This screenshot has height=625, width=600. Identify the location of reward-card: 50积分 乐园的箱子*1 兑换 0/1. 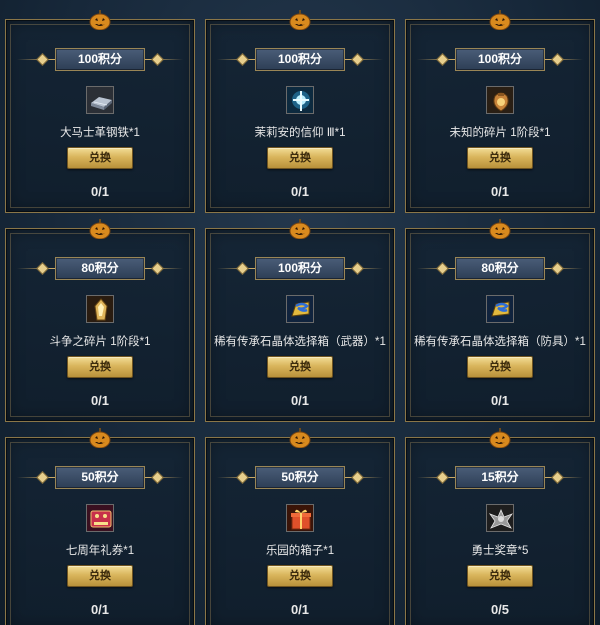
(300, 526).